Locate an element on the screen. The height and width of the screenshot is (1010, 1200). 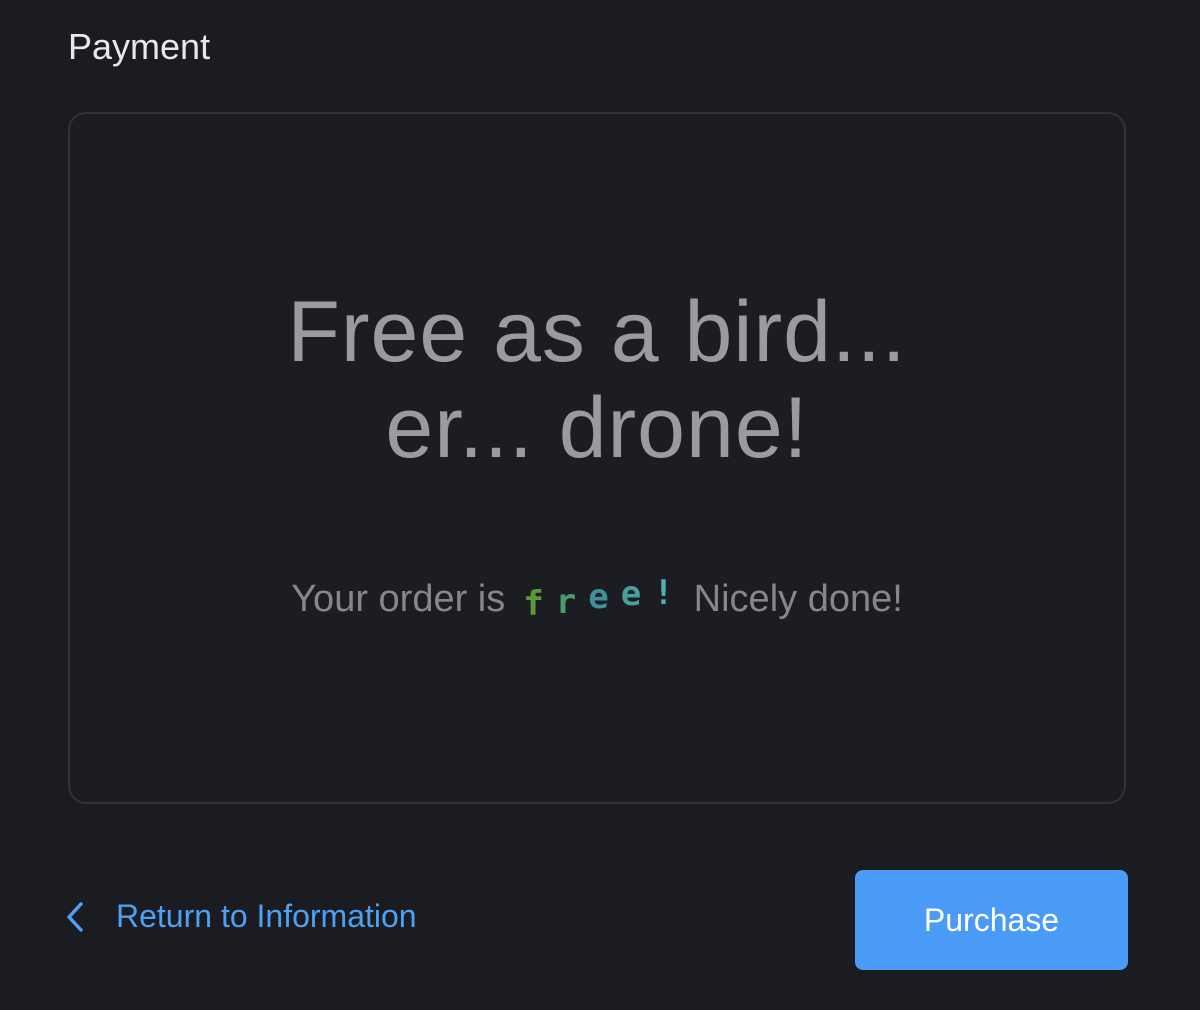
section-title: Payment is located at coordinates (139, 46).